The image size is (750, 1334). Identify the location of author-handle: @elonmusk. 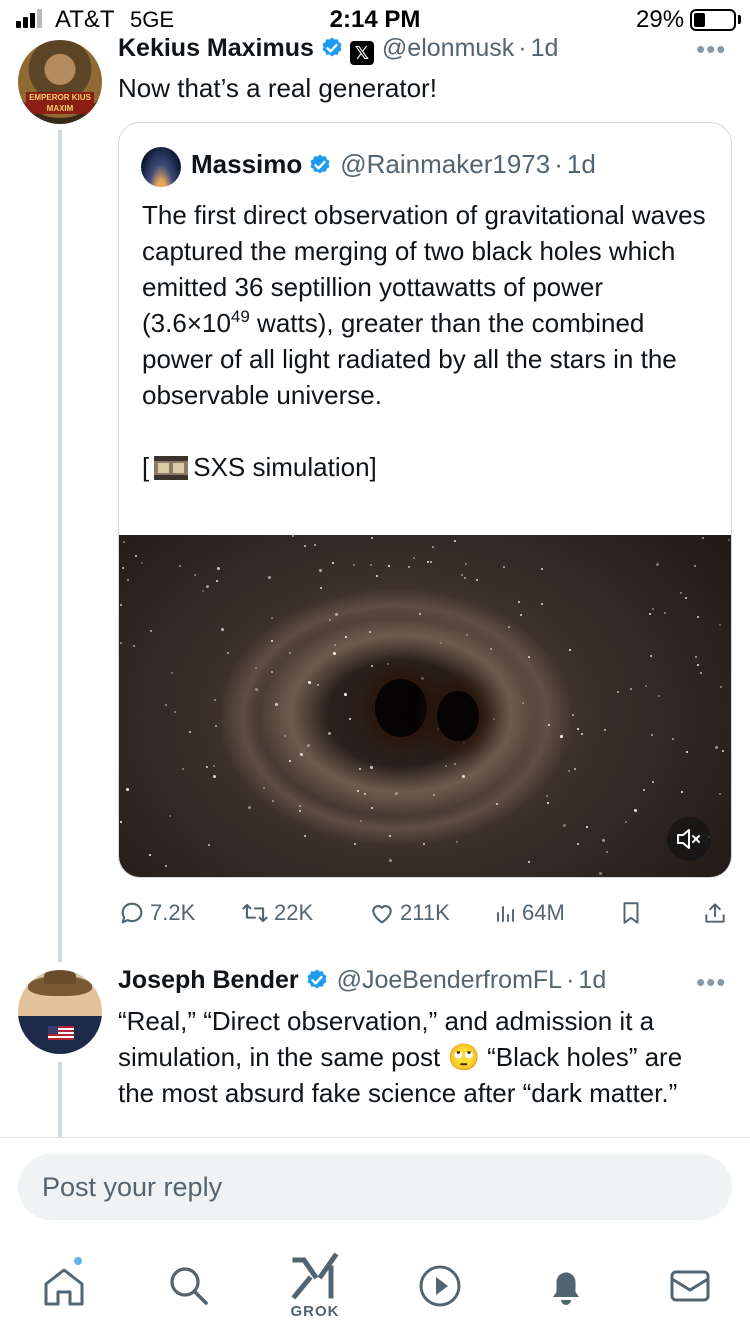
(448, 48).